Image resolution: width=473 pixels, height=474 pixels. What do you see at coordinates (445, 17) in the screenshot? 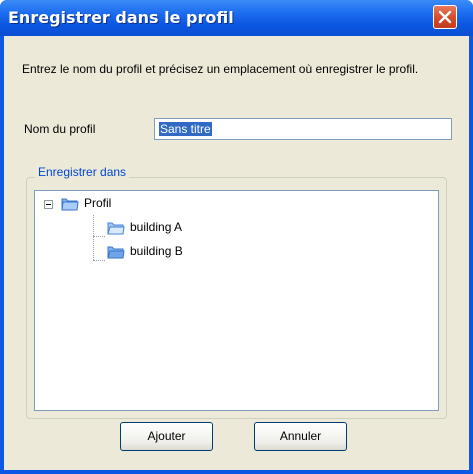
I see `close-button` at bounding box center [445, 17].